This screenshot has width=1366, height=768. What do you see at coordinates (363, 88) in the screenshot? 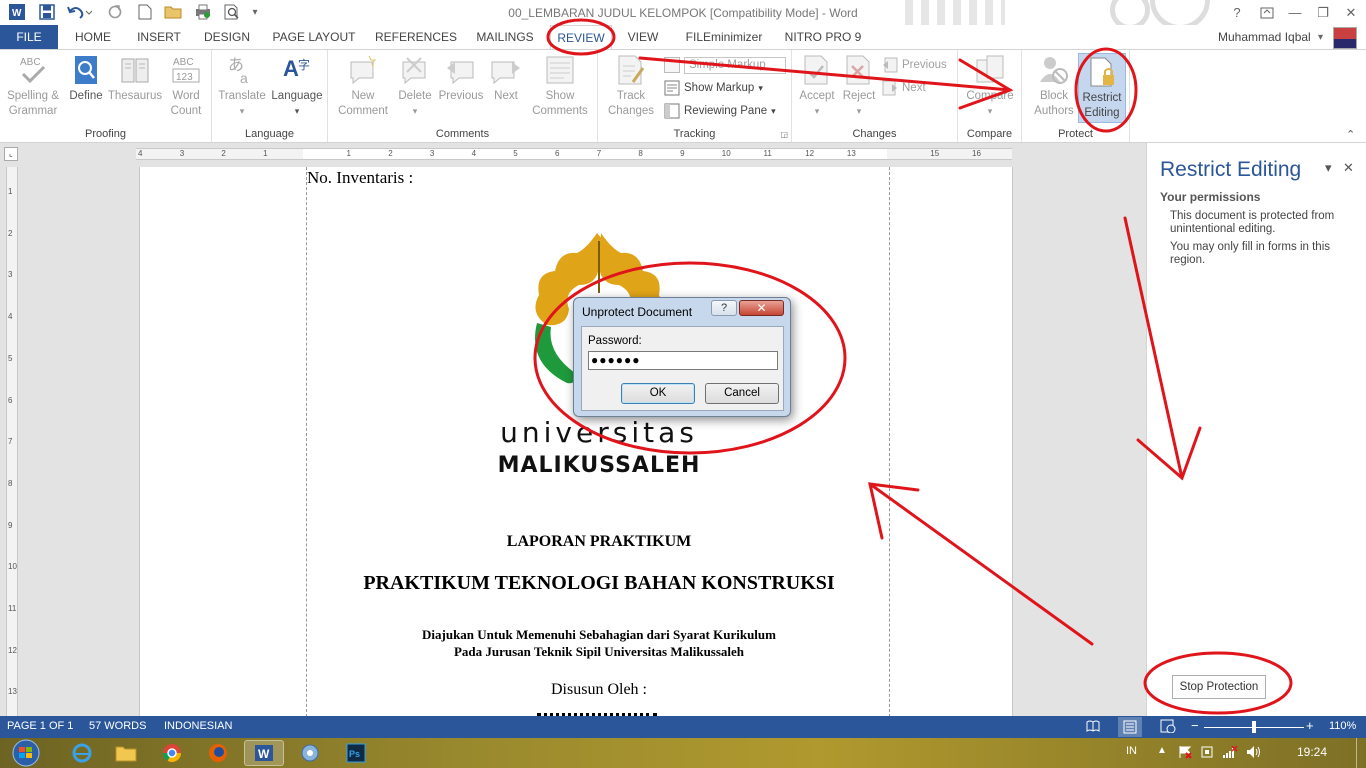
I see `new-comment-button: New Comment` at bounding box center [363, 88].